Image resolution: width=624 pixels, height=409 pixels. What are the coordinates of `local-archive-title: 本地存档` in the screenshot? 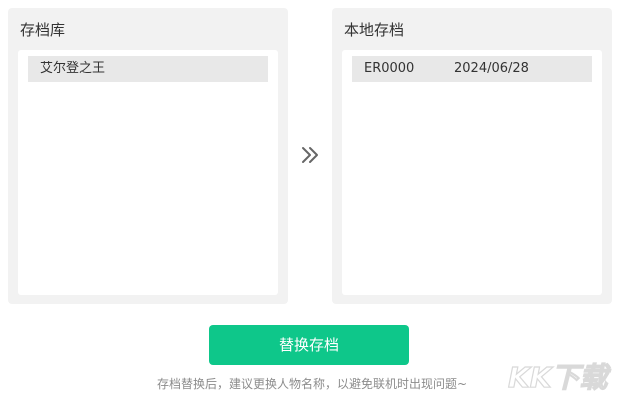 It's located at (374, 30).